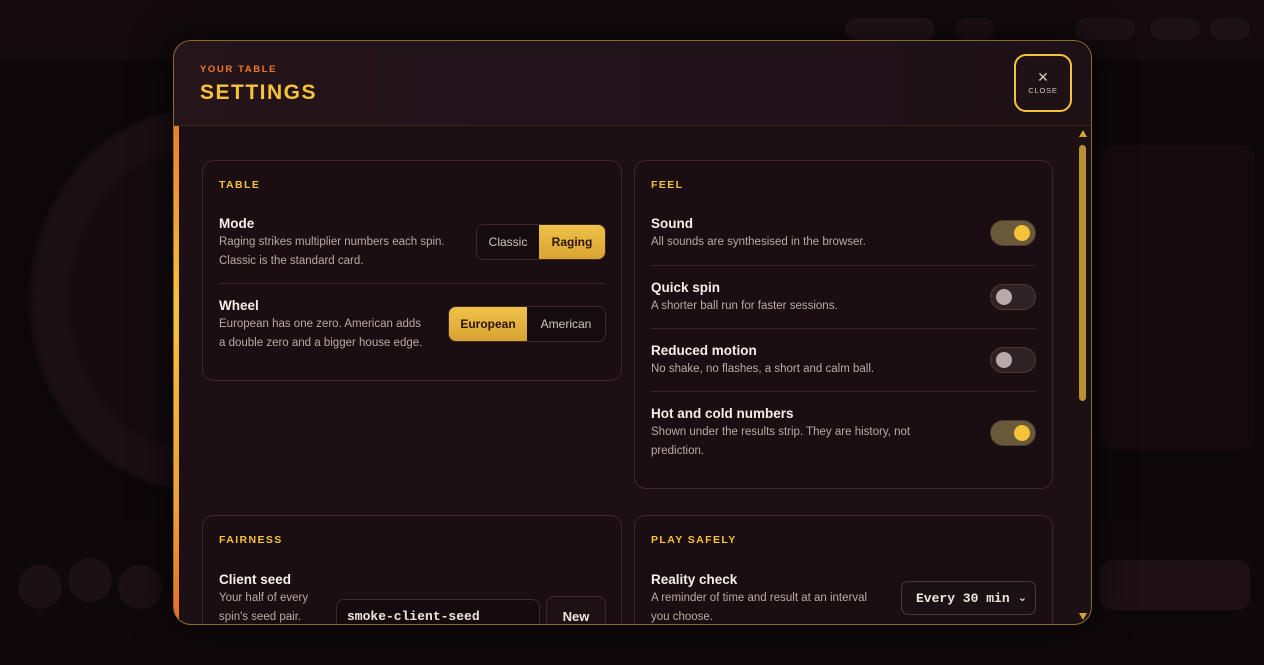 The height and width of the screenshot is (665, 1264). Describe the element at coordinates (1013, 297) in the screenshot. I see `quick-spin-toggle` at that location.